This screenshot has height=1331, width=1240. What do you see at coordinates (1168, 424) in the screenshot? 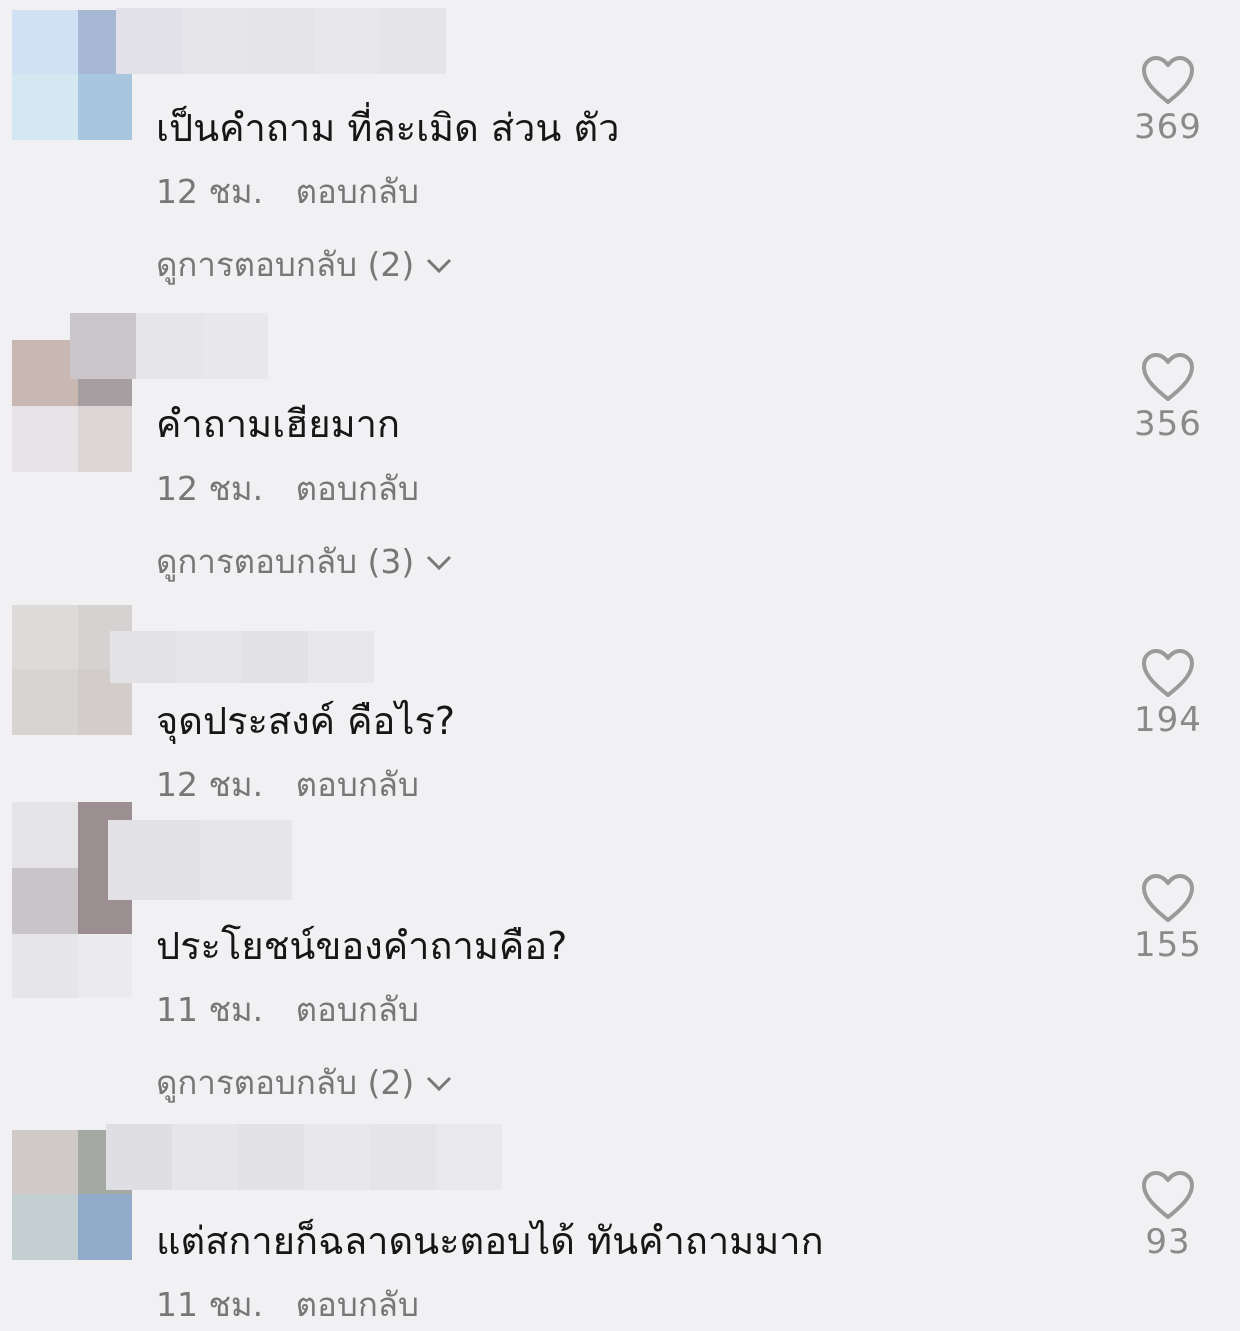
I see `like-count: 356` at bounding box center [1168, 424].